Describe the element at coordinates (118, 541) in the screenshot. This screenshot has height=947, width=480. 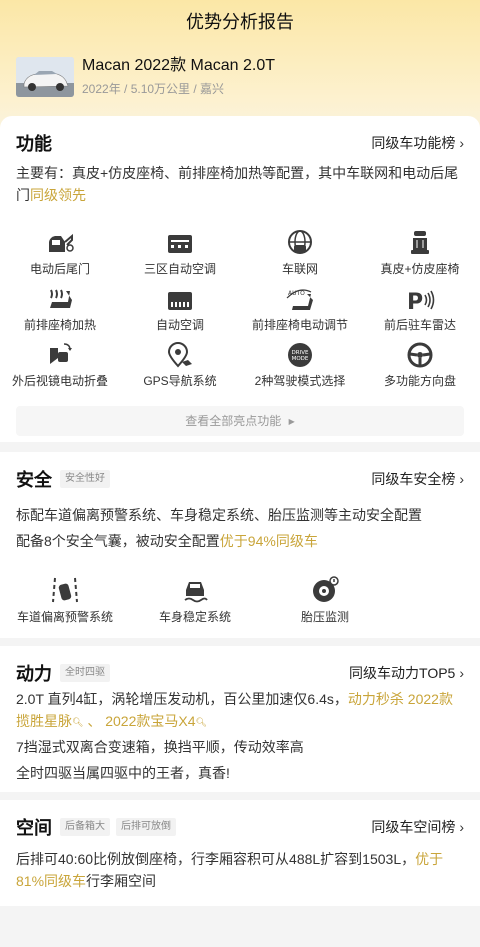
I see `safety-line-2-text: 配备8个安全气囊，被动安全配置` at that location.